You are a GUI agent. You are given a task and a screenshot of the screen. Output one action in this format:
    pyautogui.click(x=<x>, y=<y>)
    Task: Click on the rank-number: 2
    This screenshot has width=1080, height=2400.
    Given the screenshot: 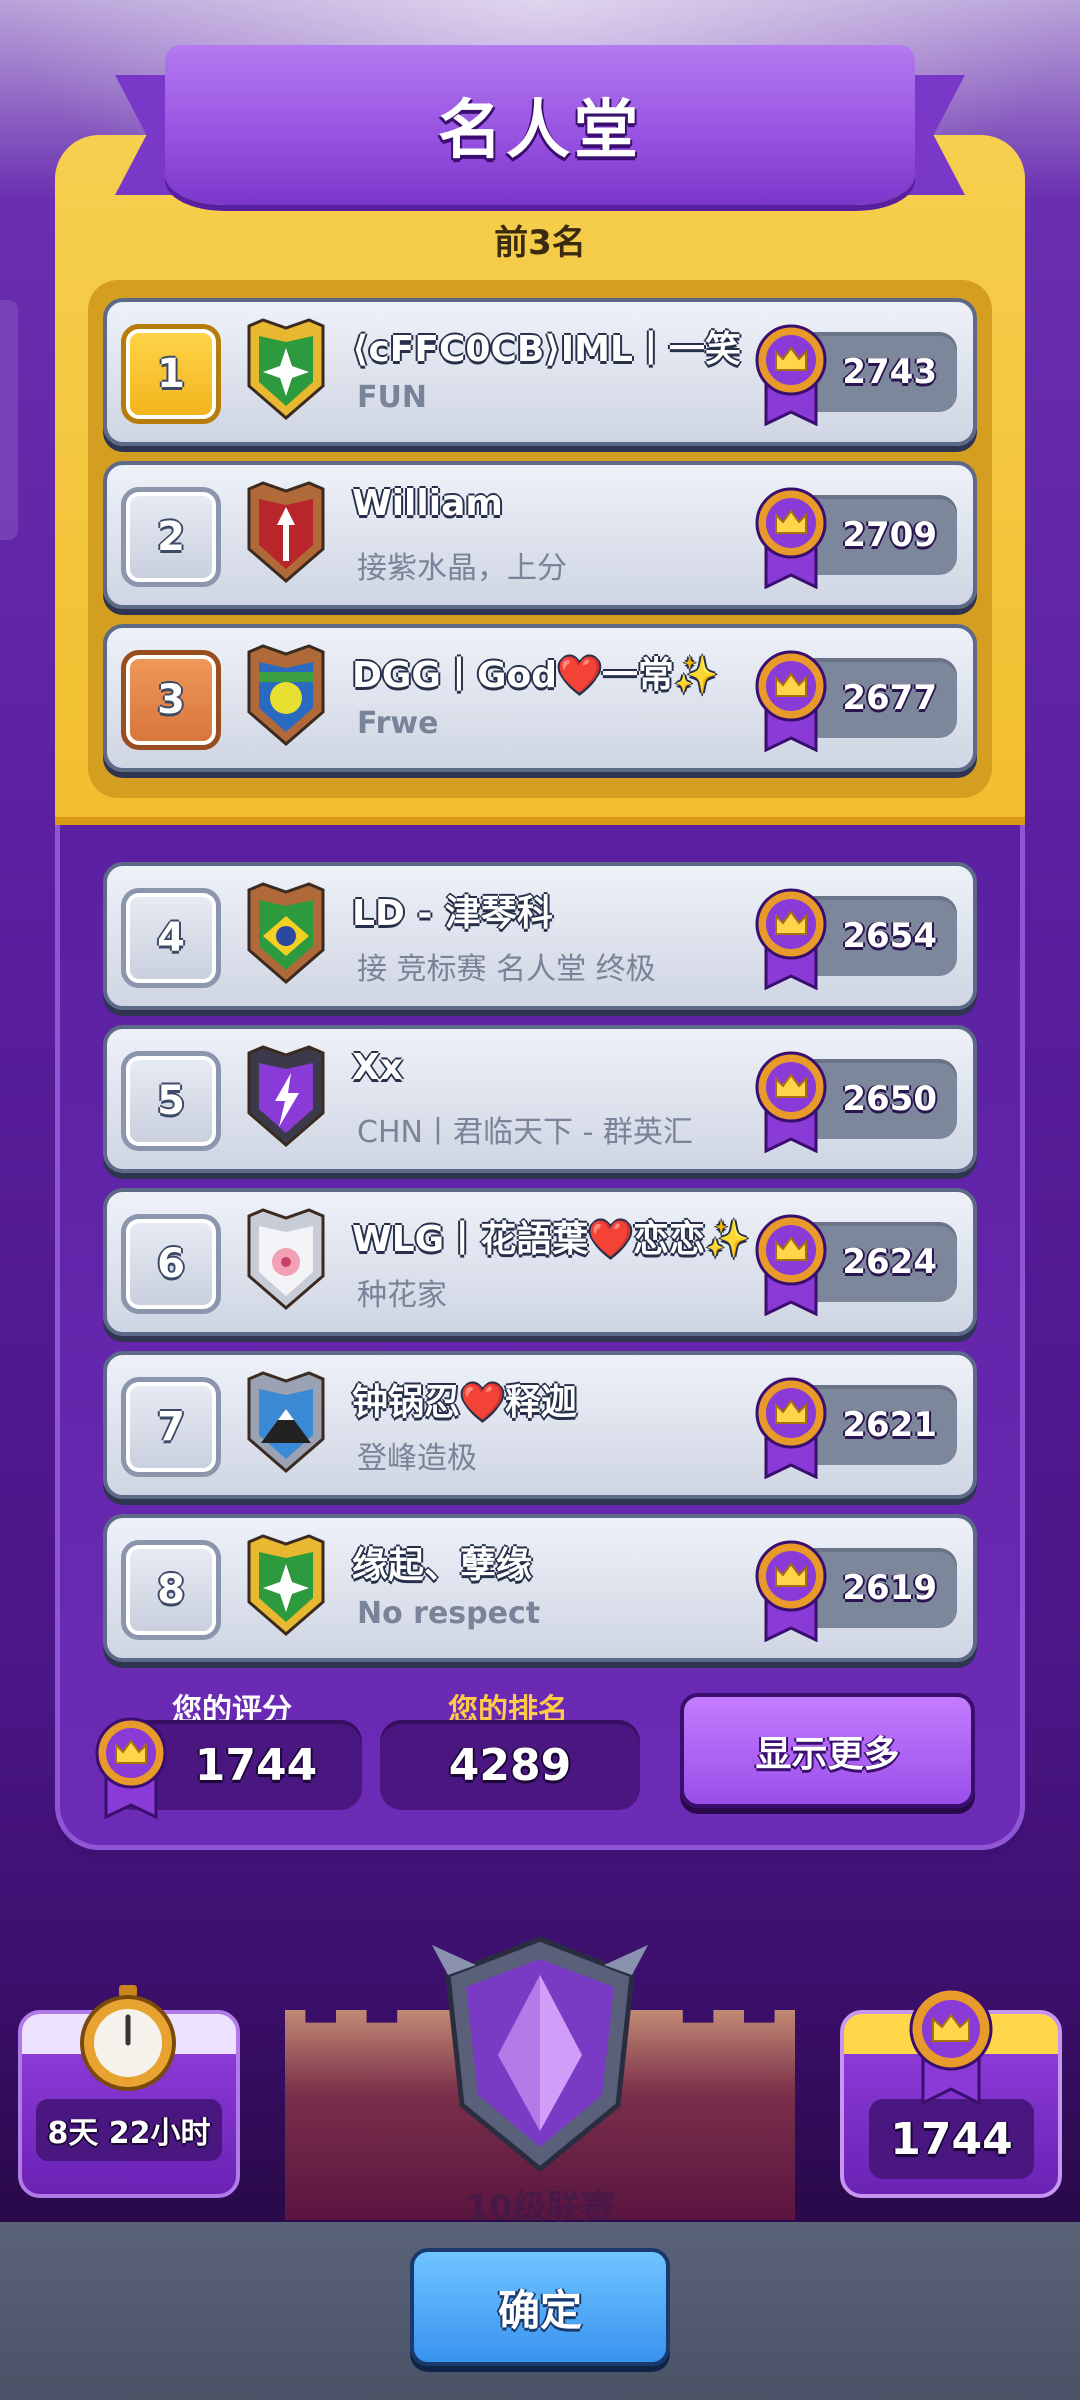 What is the action you would take?
    pyautogui.click(x=171, y=537)
    